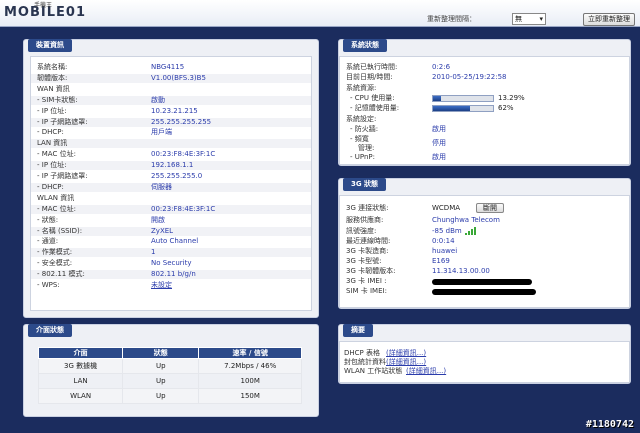 The height and width of the screenshot is (433, 640). Describe the element at coordinates (161, 285) in the screenshot. I see `device-info-value: 未設定` at that location.